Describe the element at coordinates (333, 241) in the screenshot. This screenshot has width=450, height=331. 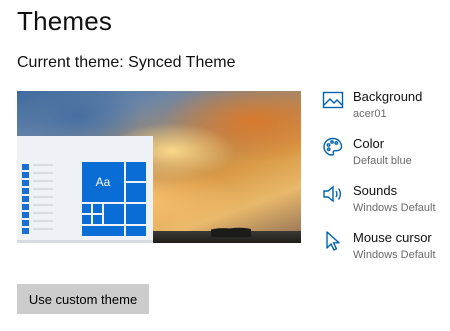
I see `cursor-icon` at that location.